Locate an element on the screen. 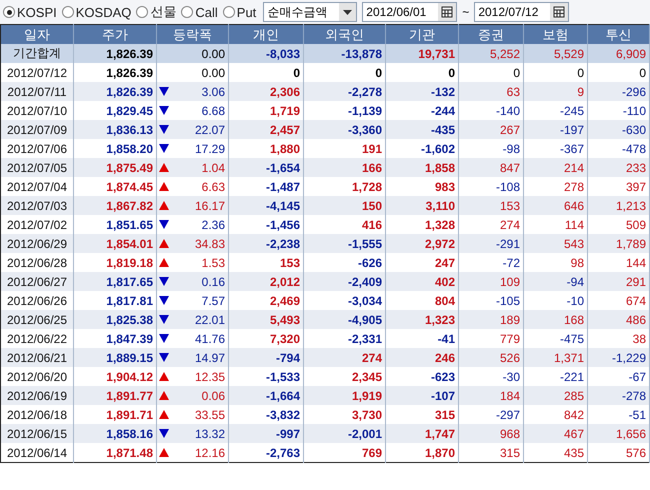 The width and height of the screenshot is (650, 490). table-cell: 기간합계 is located at coordinates (37, 53).